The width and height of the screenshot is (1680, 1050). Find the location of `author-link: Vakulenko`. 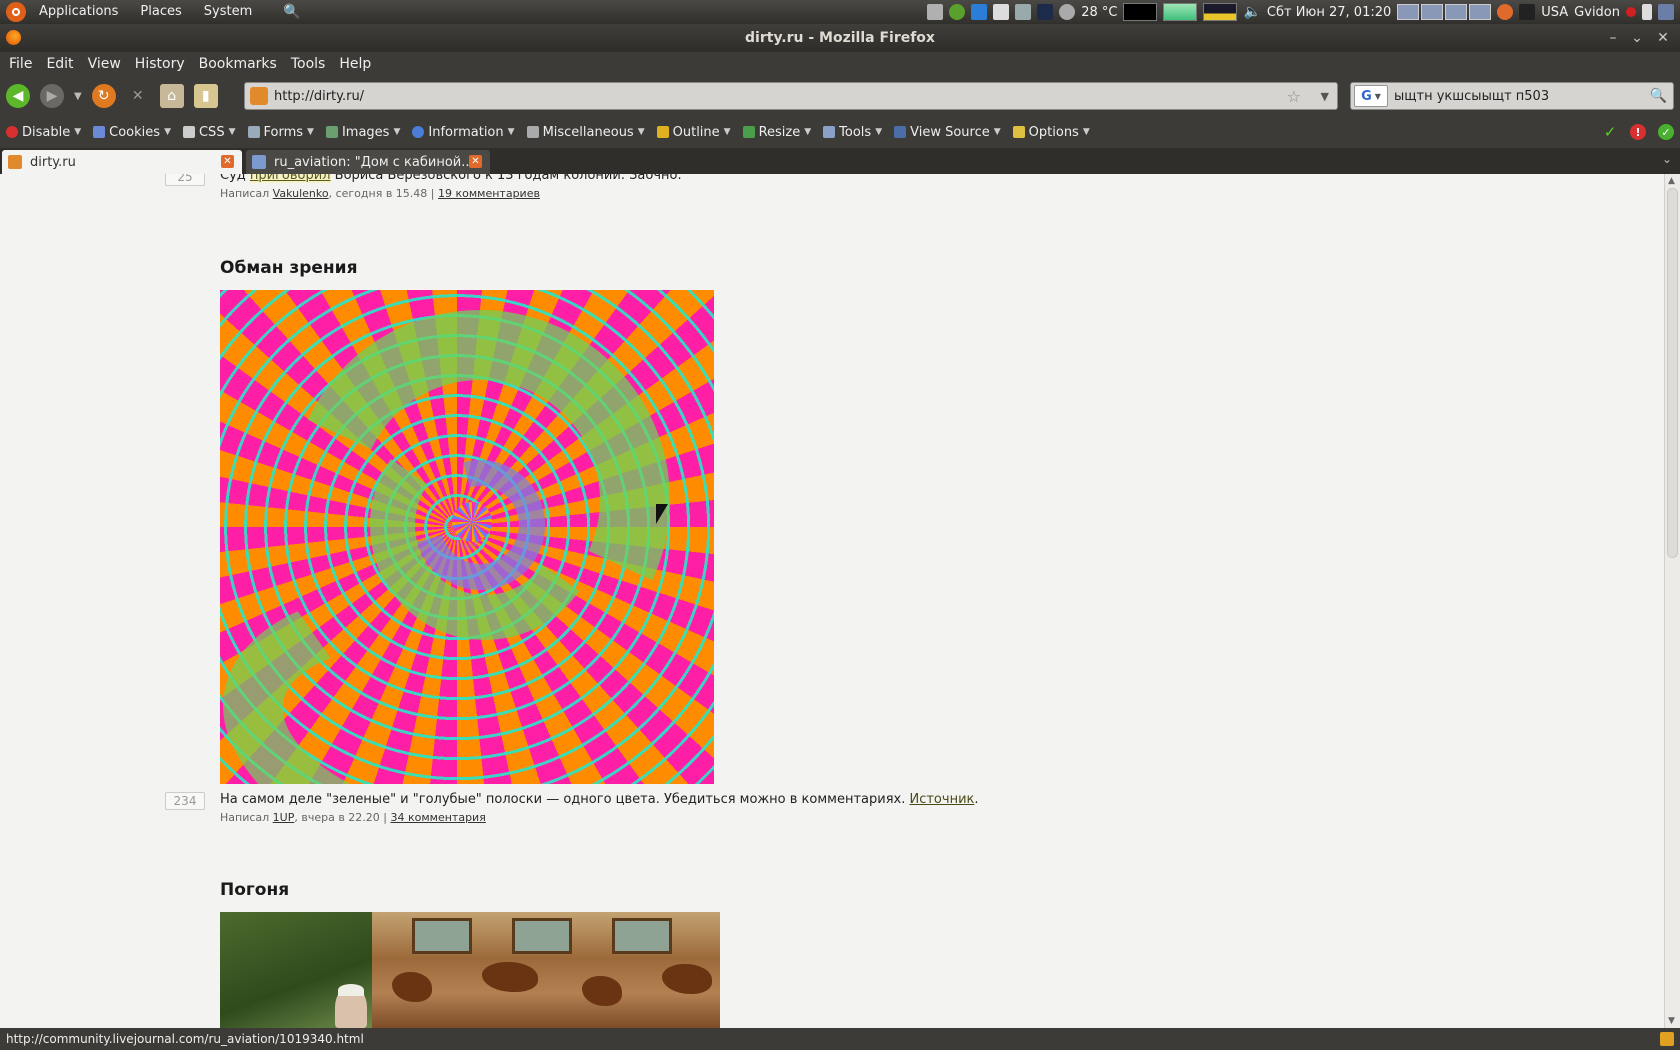

author-link: Vakulenko is located at coordinates (301, 193).